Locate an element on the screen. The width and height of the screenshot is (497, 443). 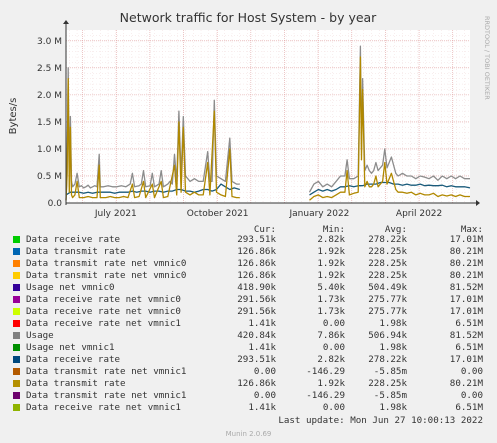
legend-cur-value: 0.00 is located at coordinates (264, 395).